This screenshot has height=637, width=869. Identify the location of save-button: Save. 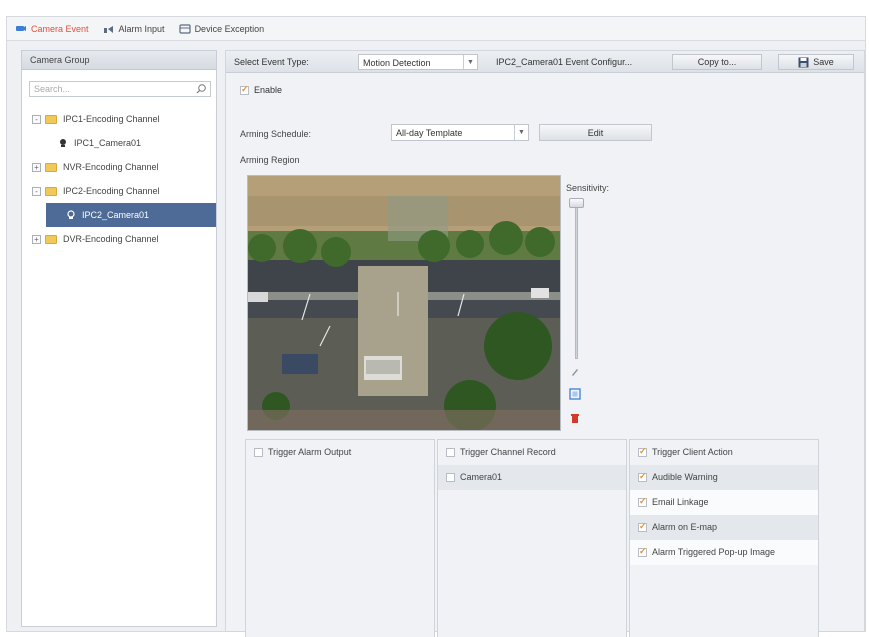
(816, 62).